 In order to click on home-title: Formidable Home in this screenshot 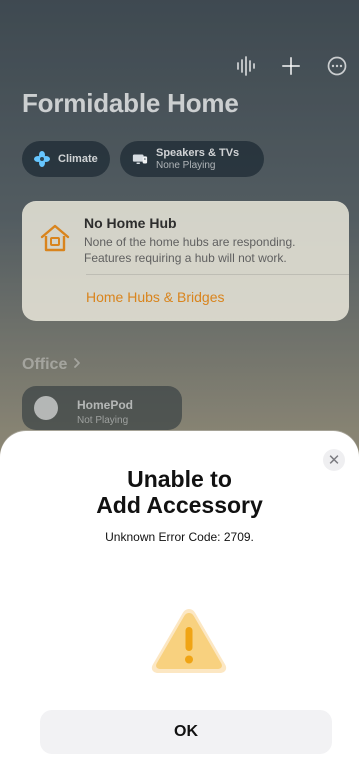, I will do `click(130, 103)`.